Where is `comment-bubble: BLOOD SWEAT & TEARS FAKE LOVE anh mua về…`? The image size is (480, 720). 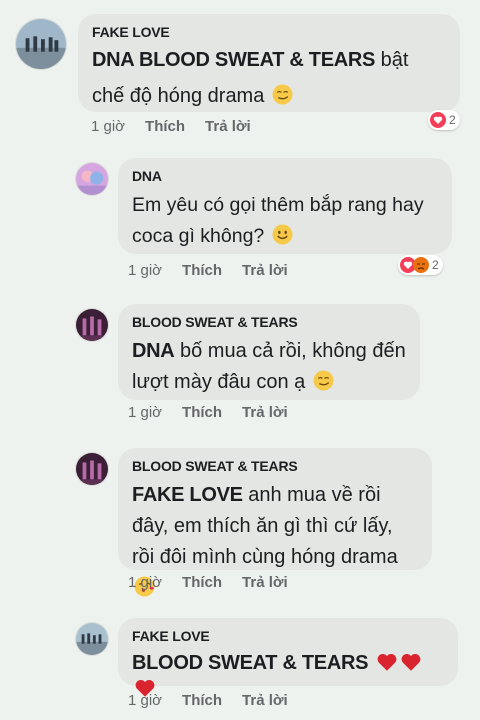
comment-bubble: BLOOD SWEAT & TEARS FAKE LOVE anh mua về… is located at coordinates (275, 522).